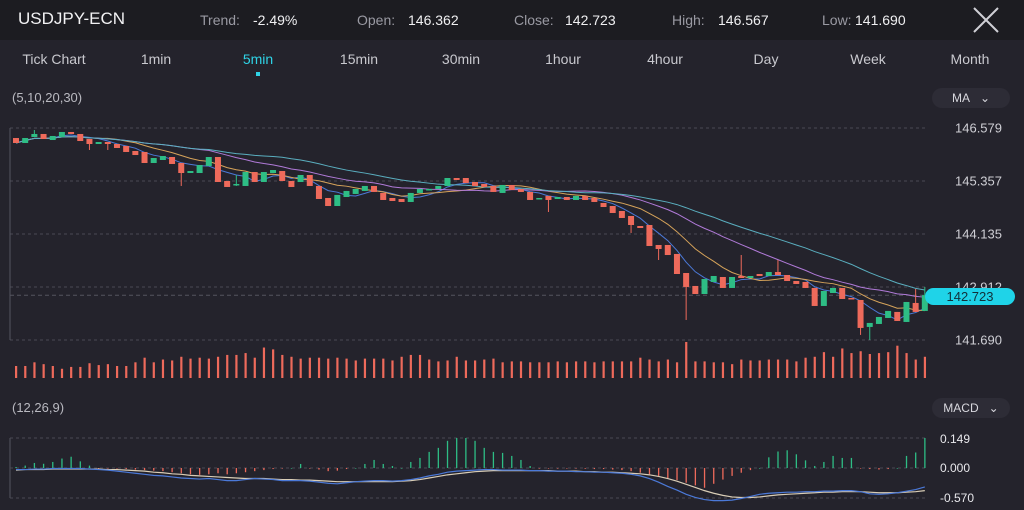  I want to click on signal-line, so click(470, 483).